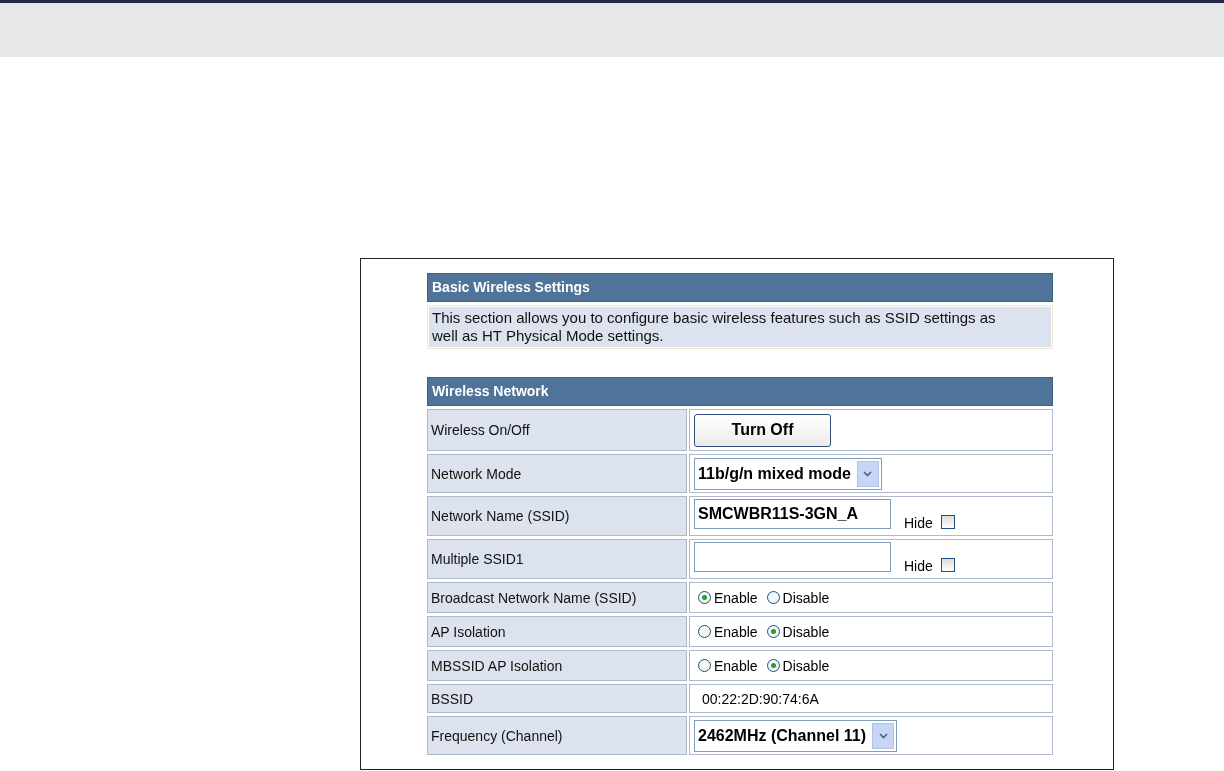  What do you see at coordinates (557, 473) in the screenshot?
I see `field-label: Network Mode` at bounding box center [557, 473].